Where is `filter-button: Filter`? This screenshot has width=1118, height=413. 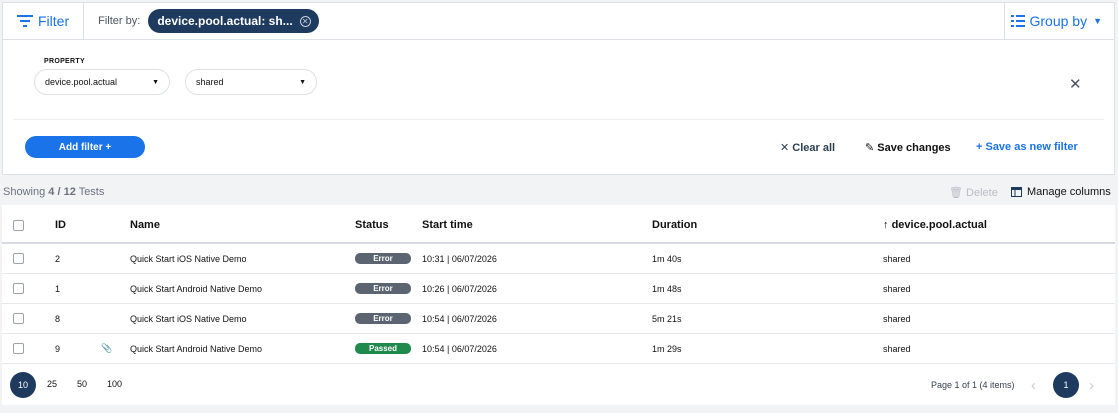 filter-button: Filter is located at coordinates (44, 21).